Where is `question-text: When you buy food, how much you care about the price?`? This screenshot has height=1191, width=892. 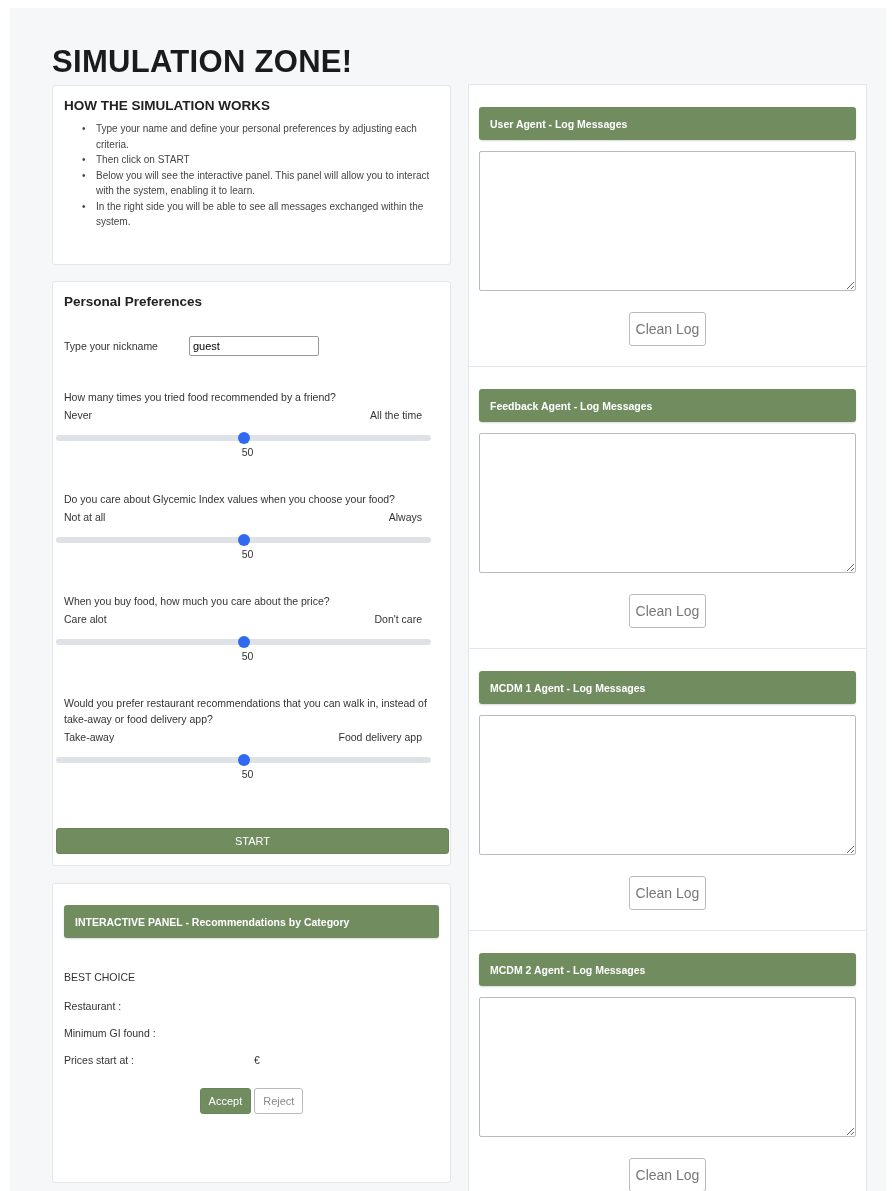
question-text: When you buy food, how much you care about the price? is located at coordinates (197, 601).